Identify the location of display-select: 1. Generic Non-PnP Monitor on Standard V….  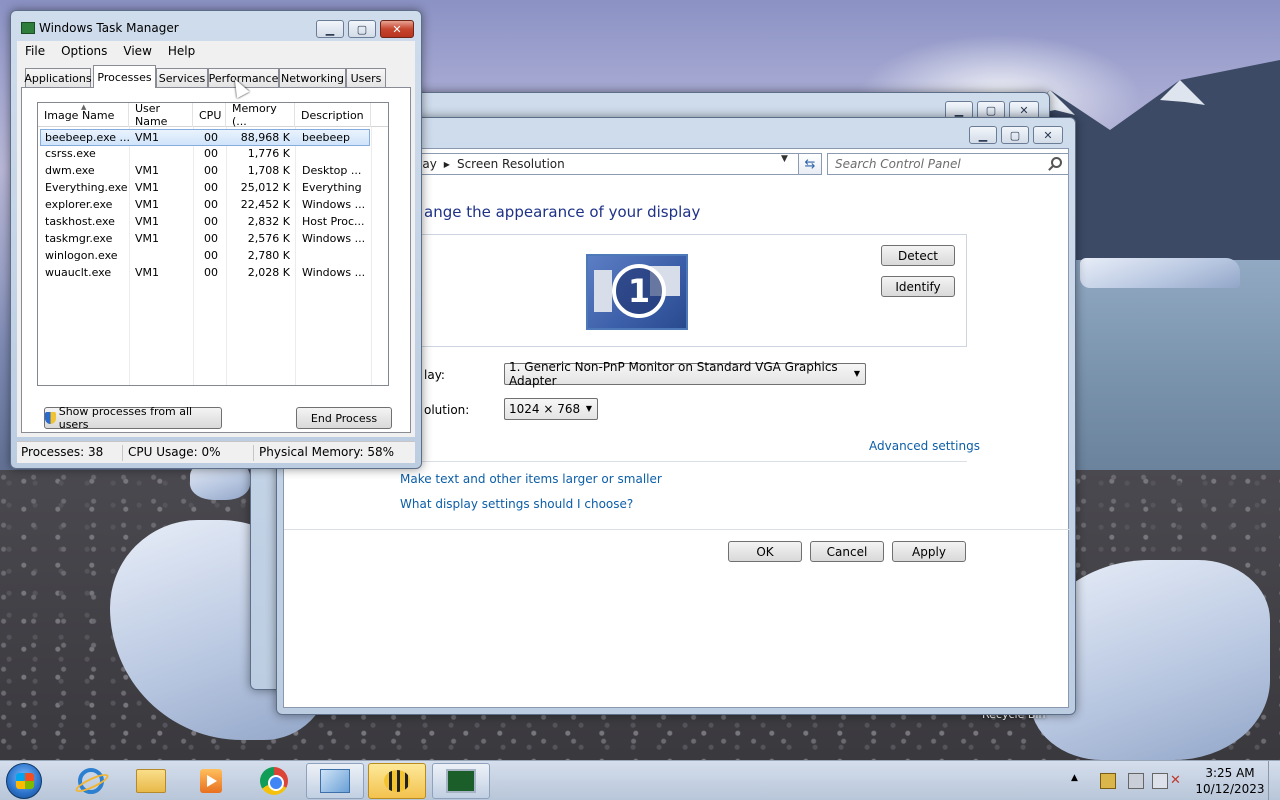
(685, 374).